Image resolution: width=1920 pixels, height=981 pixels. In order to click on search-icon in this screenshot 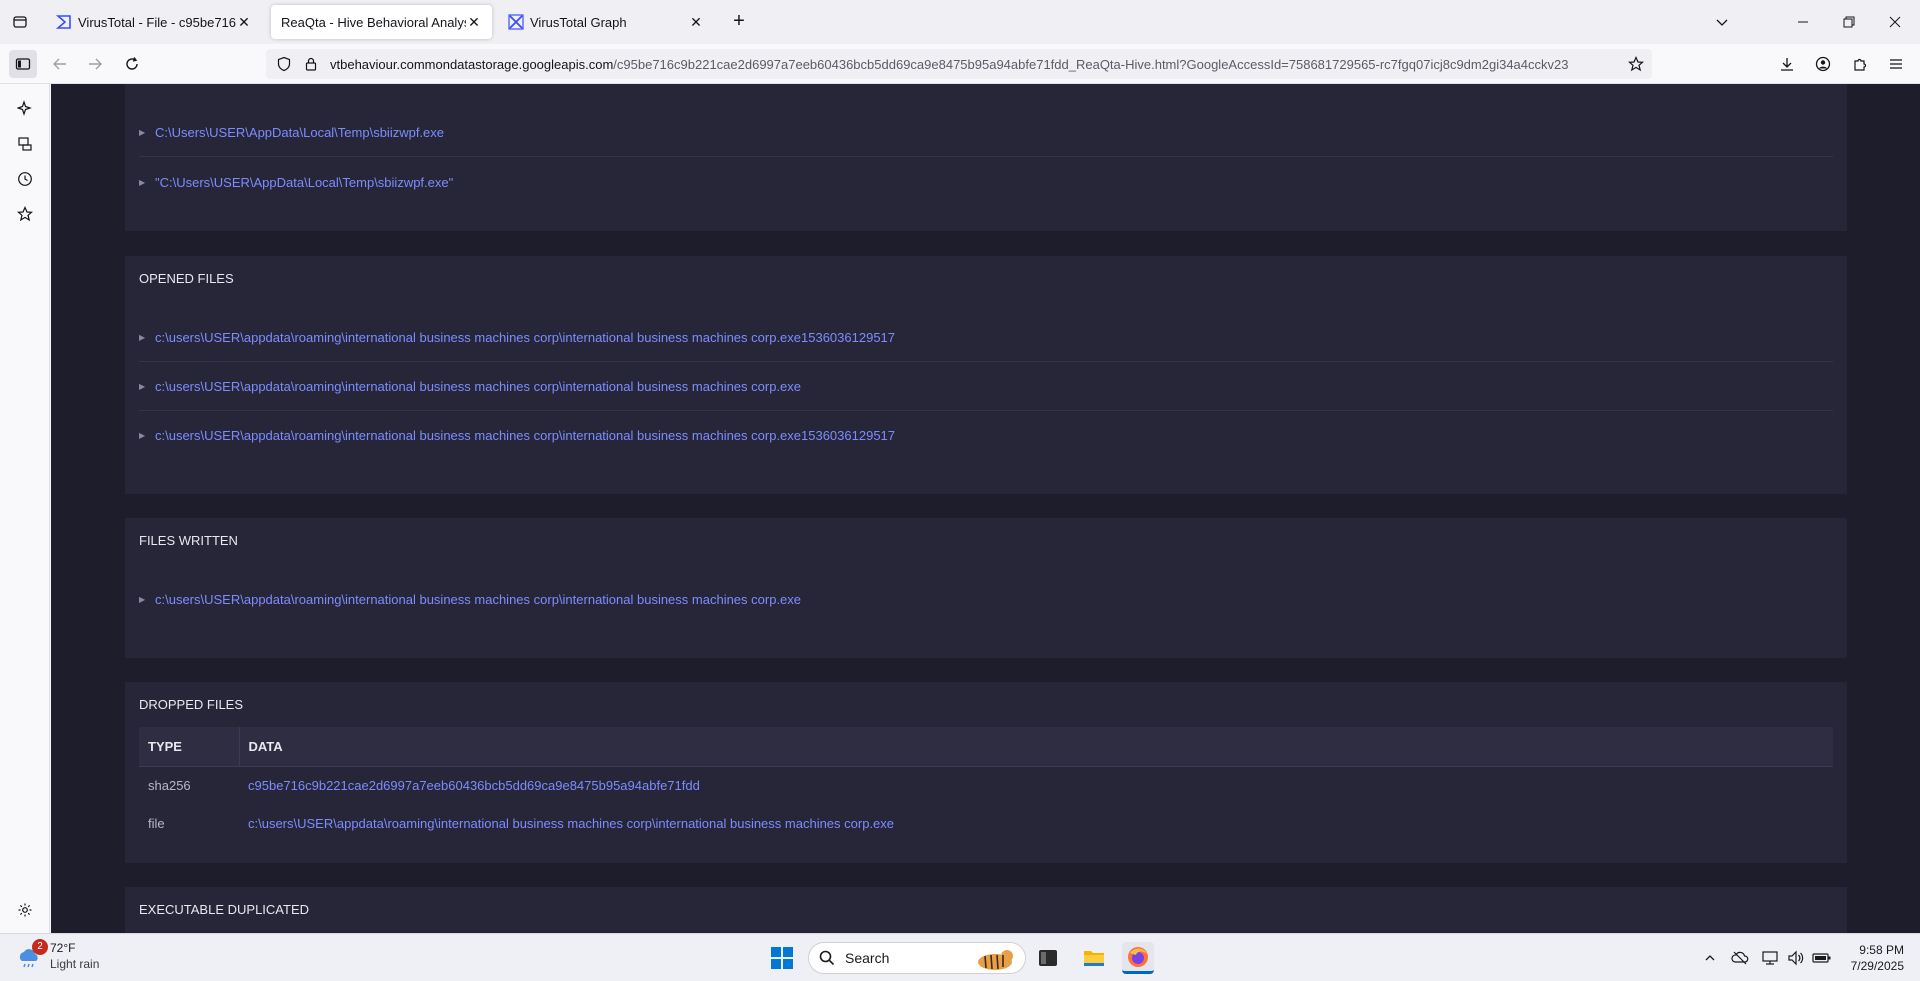, I will do `click(827, 958)`.